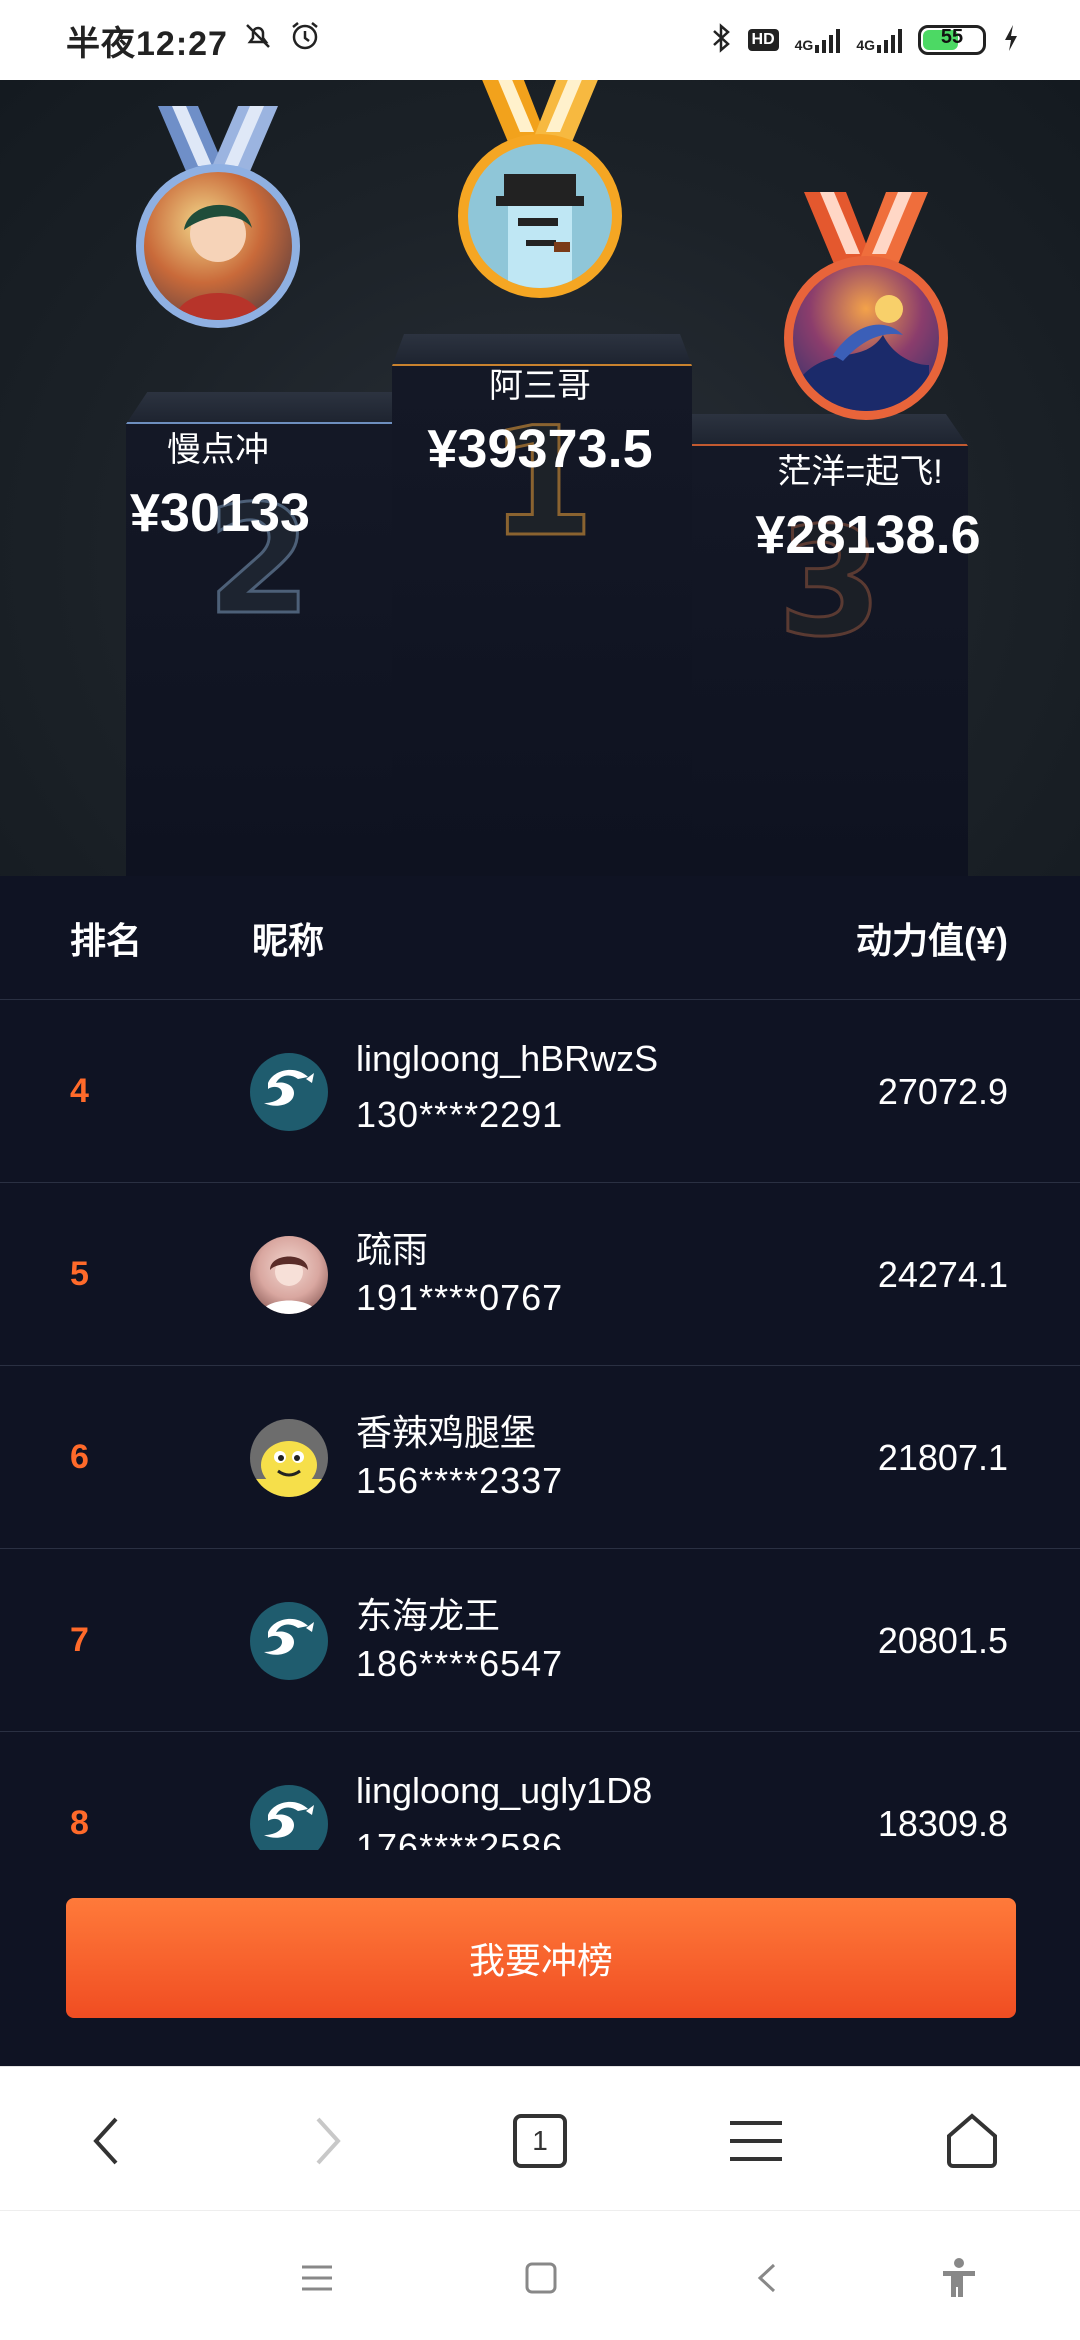  I want to click on system-navigation-bar, so click(540, 2275).